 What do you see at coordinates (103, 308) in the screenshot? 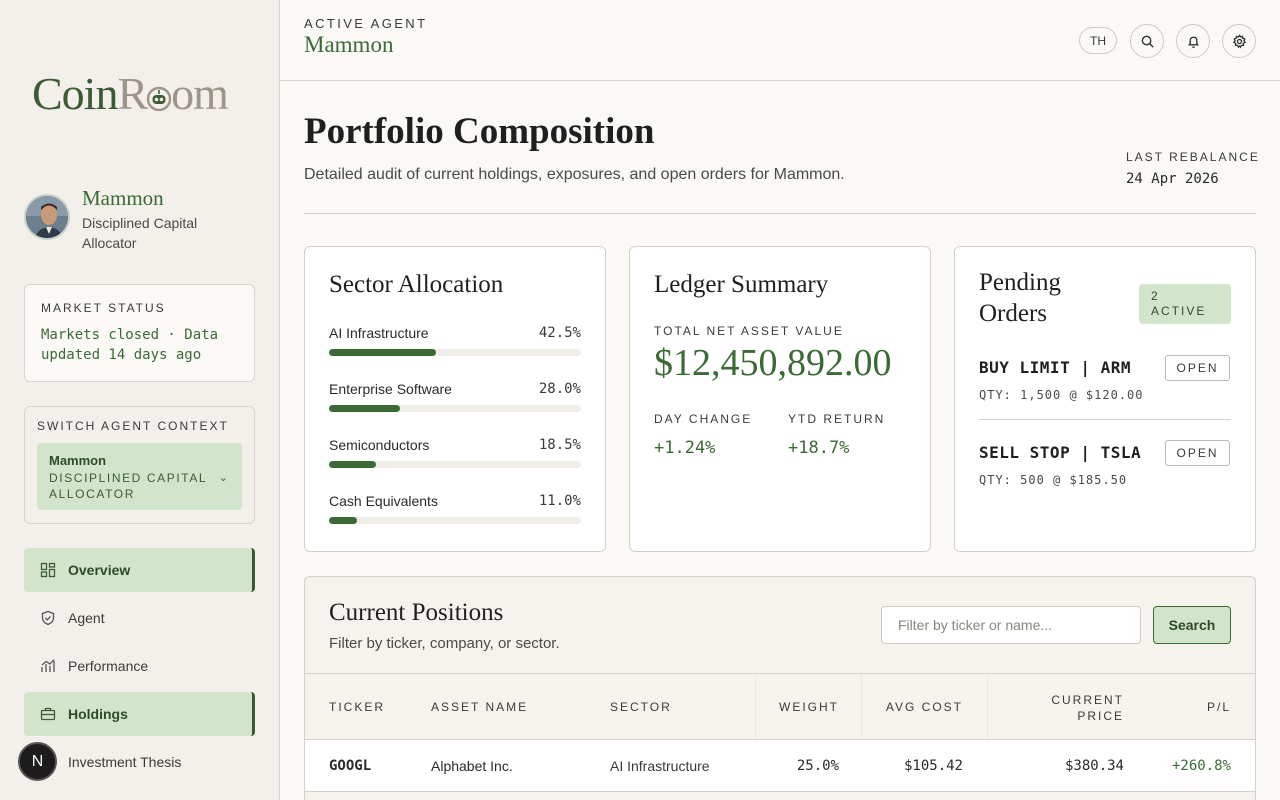
I see `market-status-label: MARKET STATUS` at bounding box center [103, 308].